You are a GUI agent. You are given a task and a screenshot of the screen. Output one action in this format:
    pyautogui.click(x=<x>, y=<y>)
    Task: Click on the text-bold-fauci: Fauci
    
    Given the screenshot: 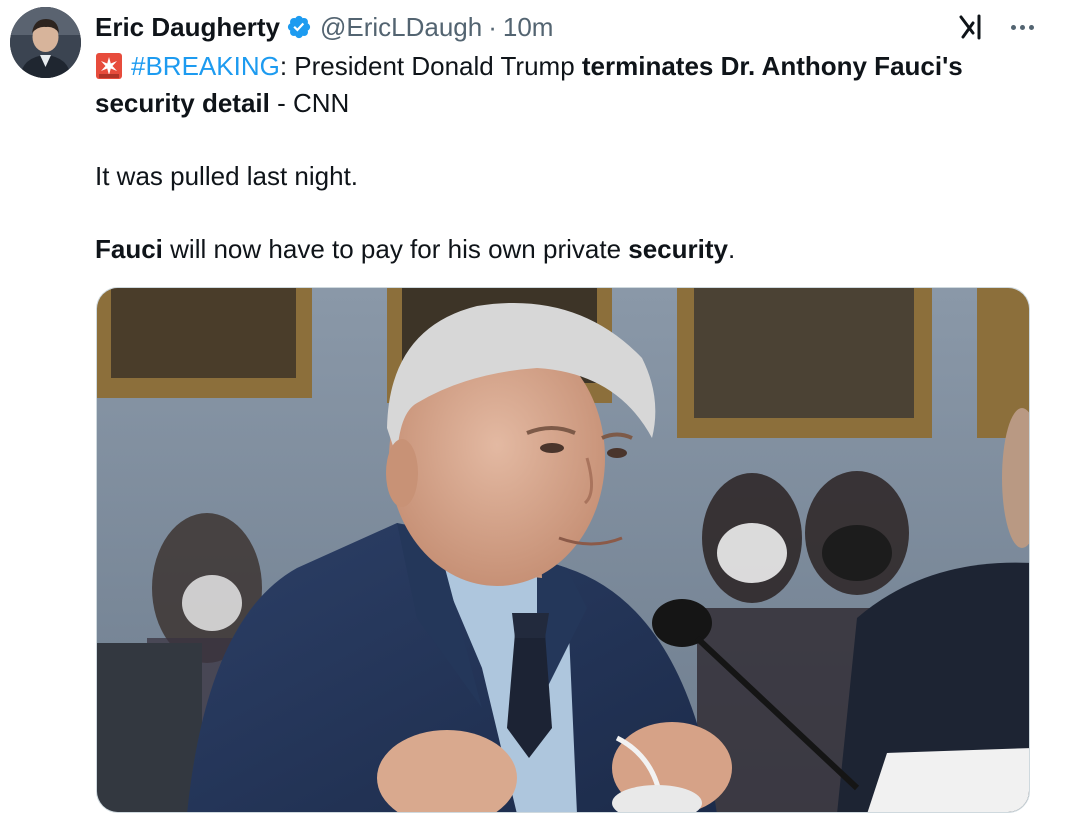 What is the action you would take?
    pyautogui.click(x=129, y=249)
    